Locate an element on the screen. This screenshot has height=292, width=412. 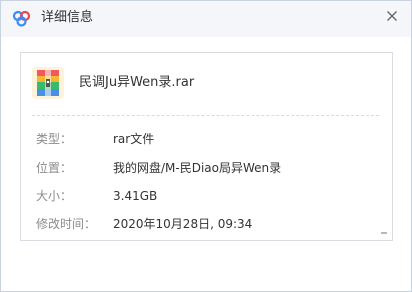
size-label: 大小： is located at coordinates (54, 196).